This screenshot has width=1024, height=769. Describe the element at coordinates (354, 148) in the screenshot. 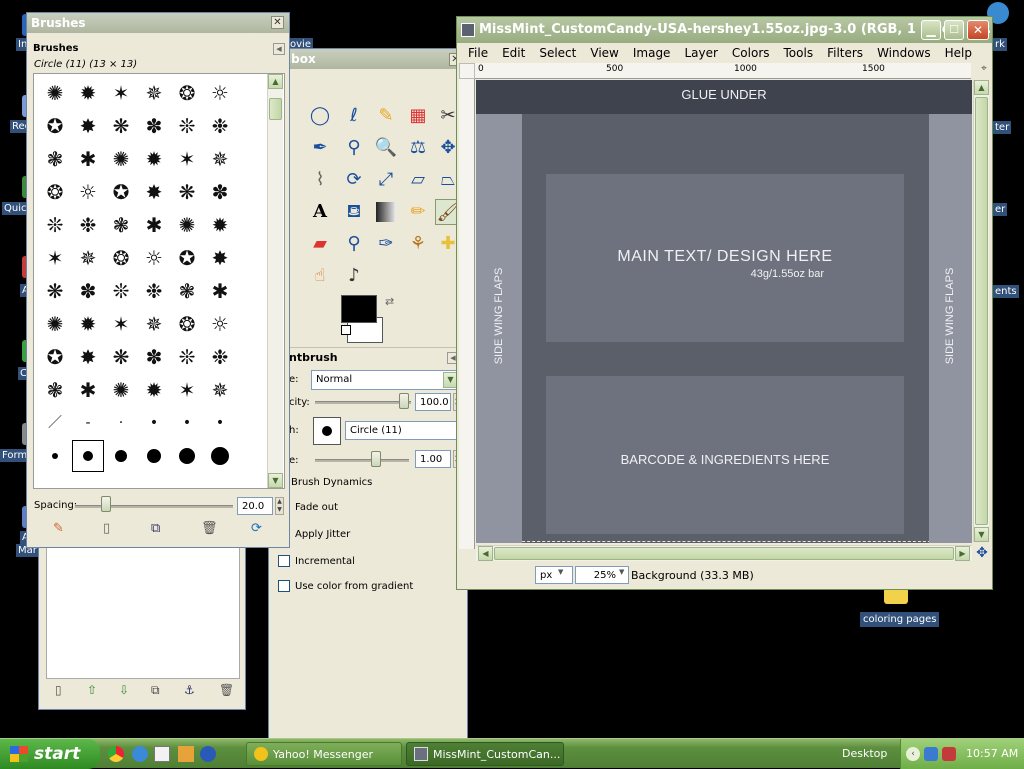

I see `color-picker-icon: ⚲` at that location.